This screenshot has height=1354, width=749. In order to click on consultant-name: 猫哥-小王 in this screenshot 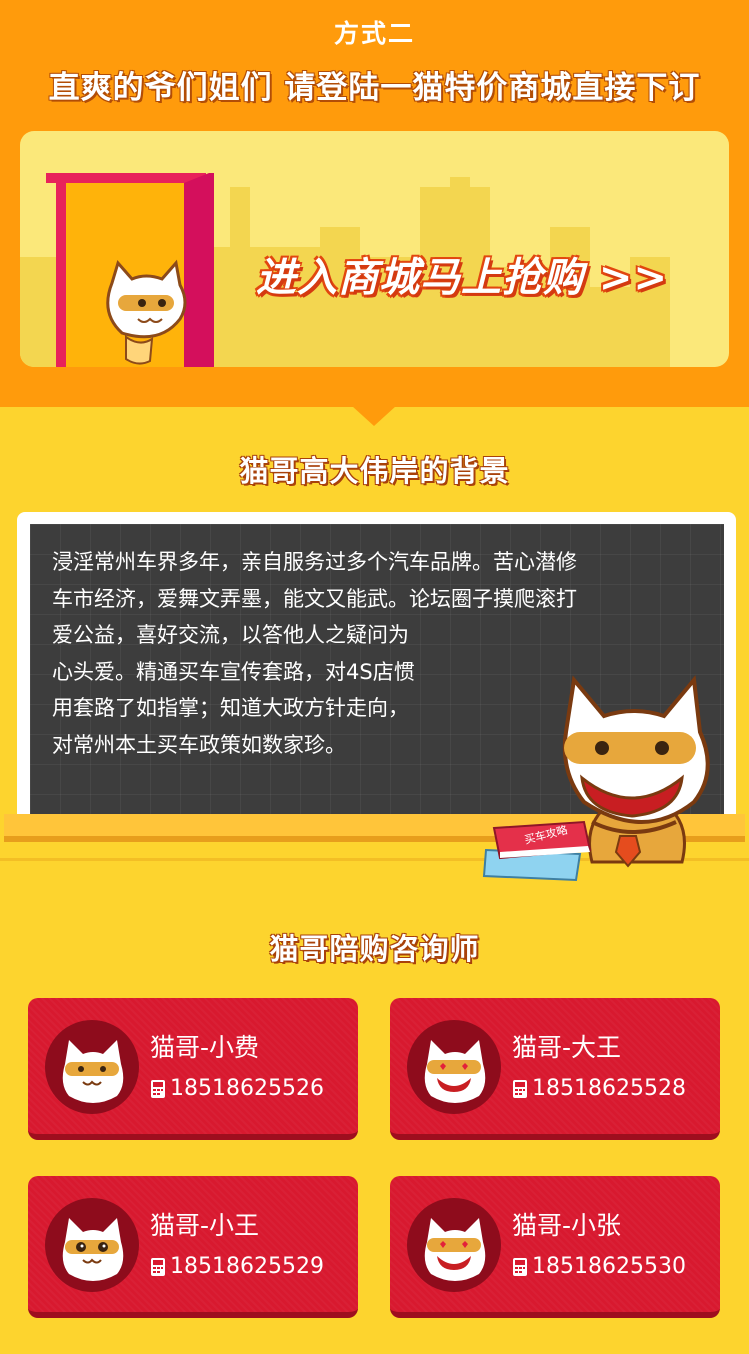, I will do `click(205, 1225)`.